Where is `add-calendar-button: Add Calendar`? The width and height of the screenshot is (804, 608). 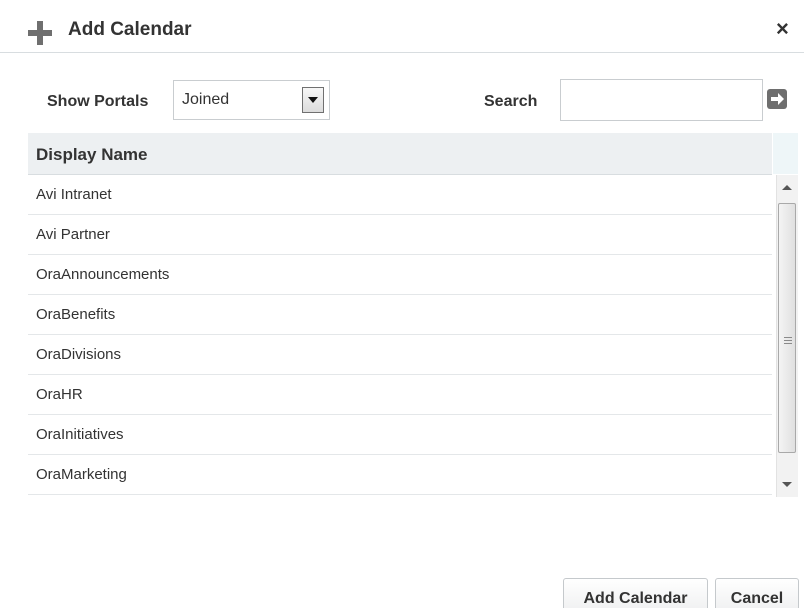 add-calendar-button: Add Calendar is located at coordinates (635, 593).